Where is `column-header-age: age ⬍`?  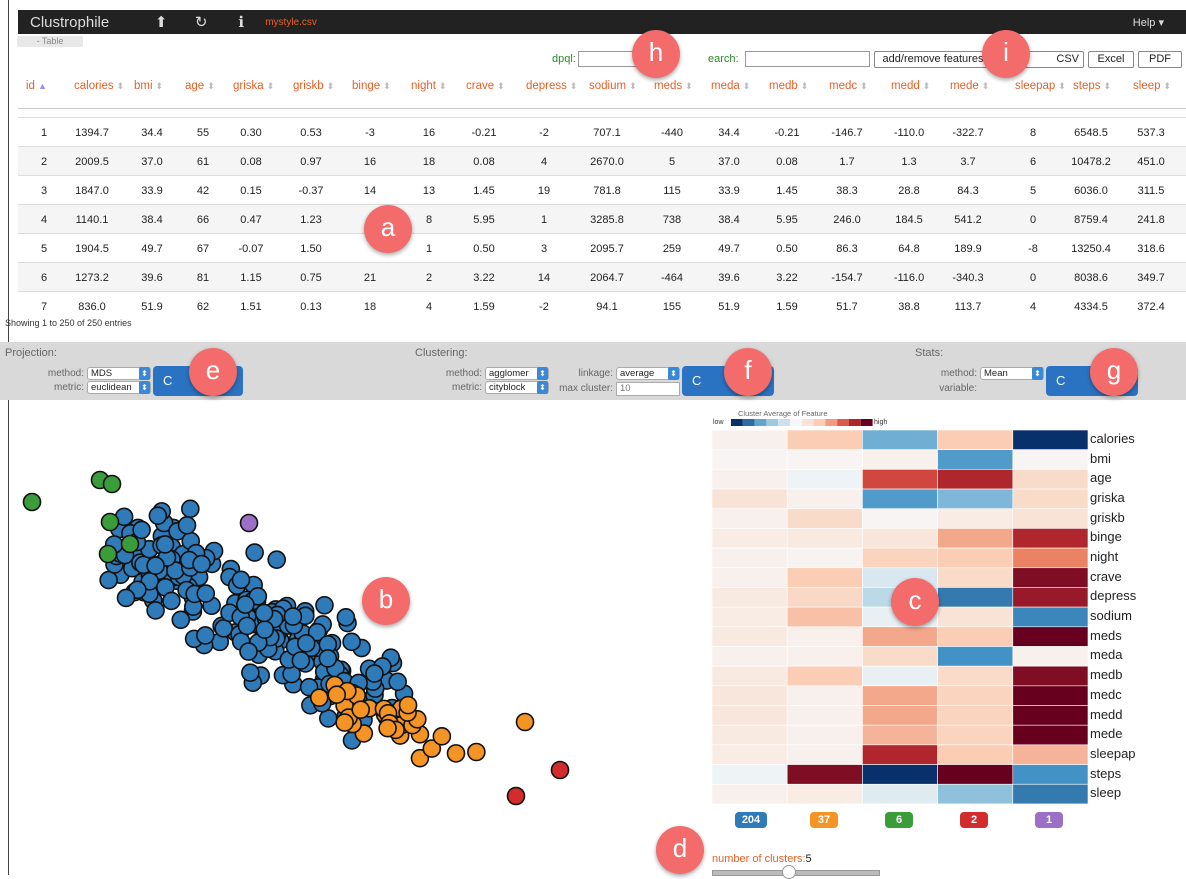 column-header-age: age ⬍ is located at coordinates (200, 86).